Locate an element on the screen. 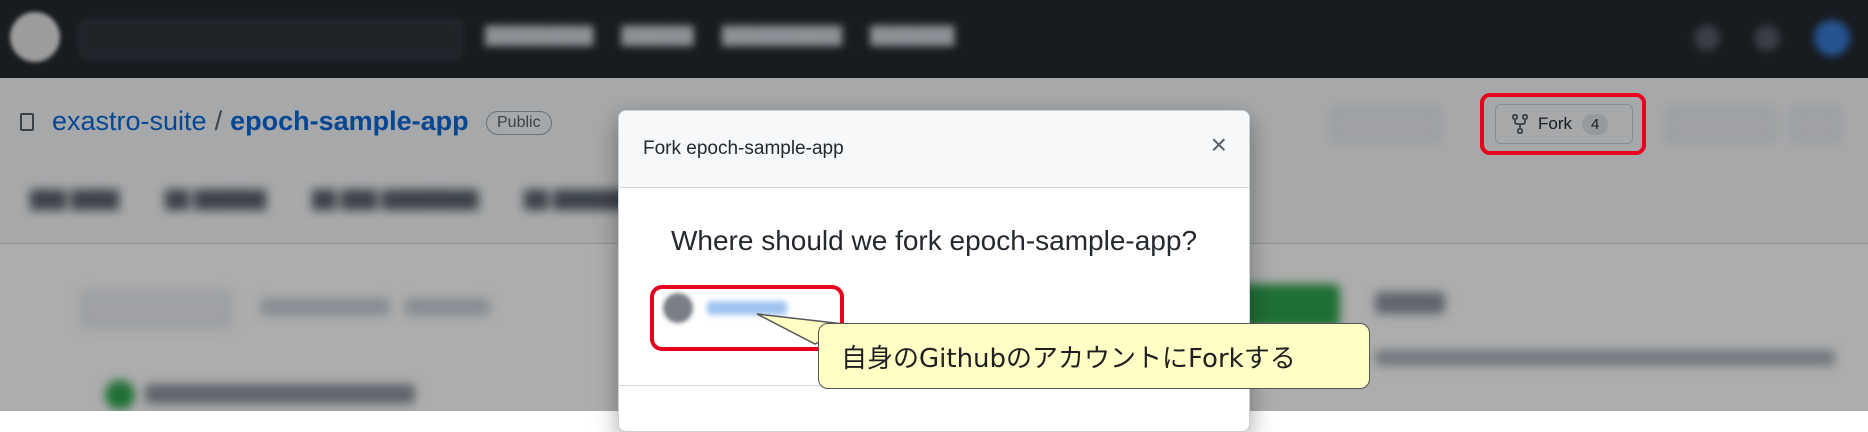  dialog-header: Fork epoch-sample-app × is located at coordinates (934, 149).